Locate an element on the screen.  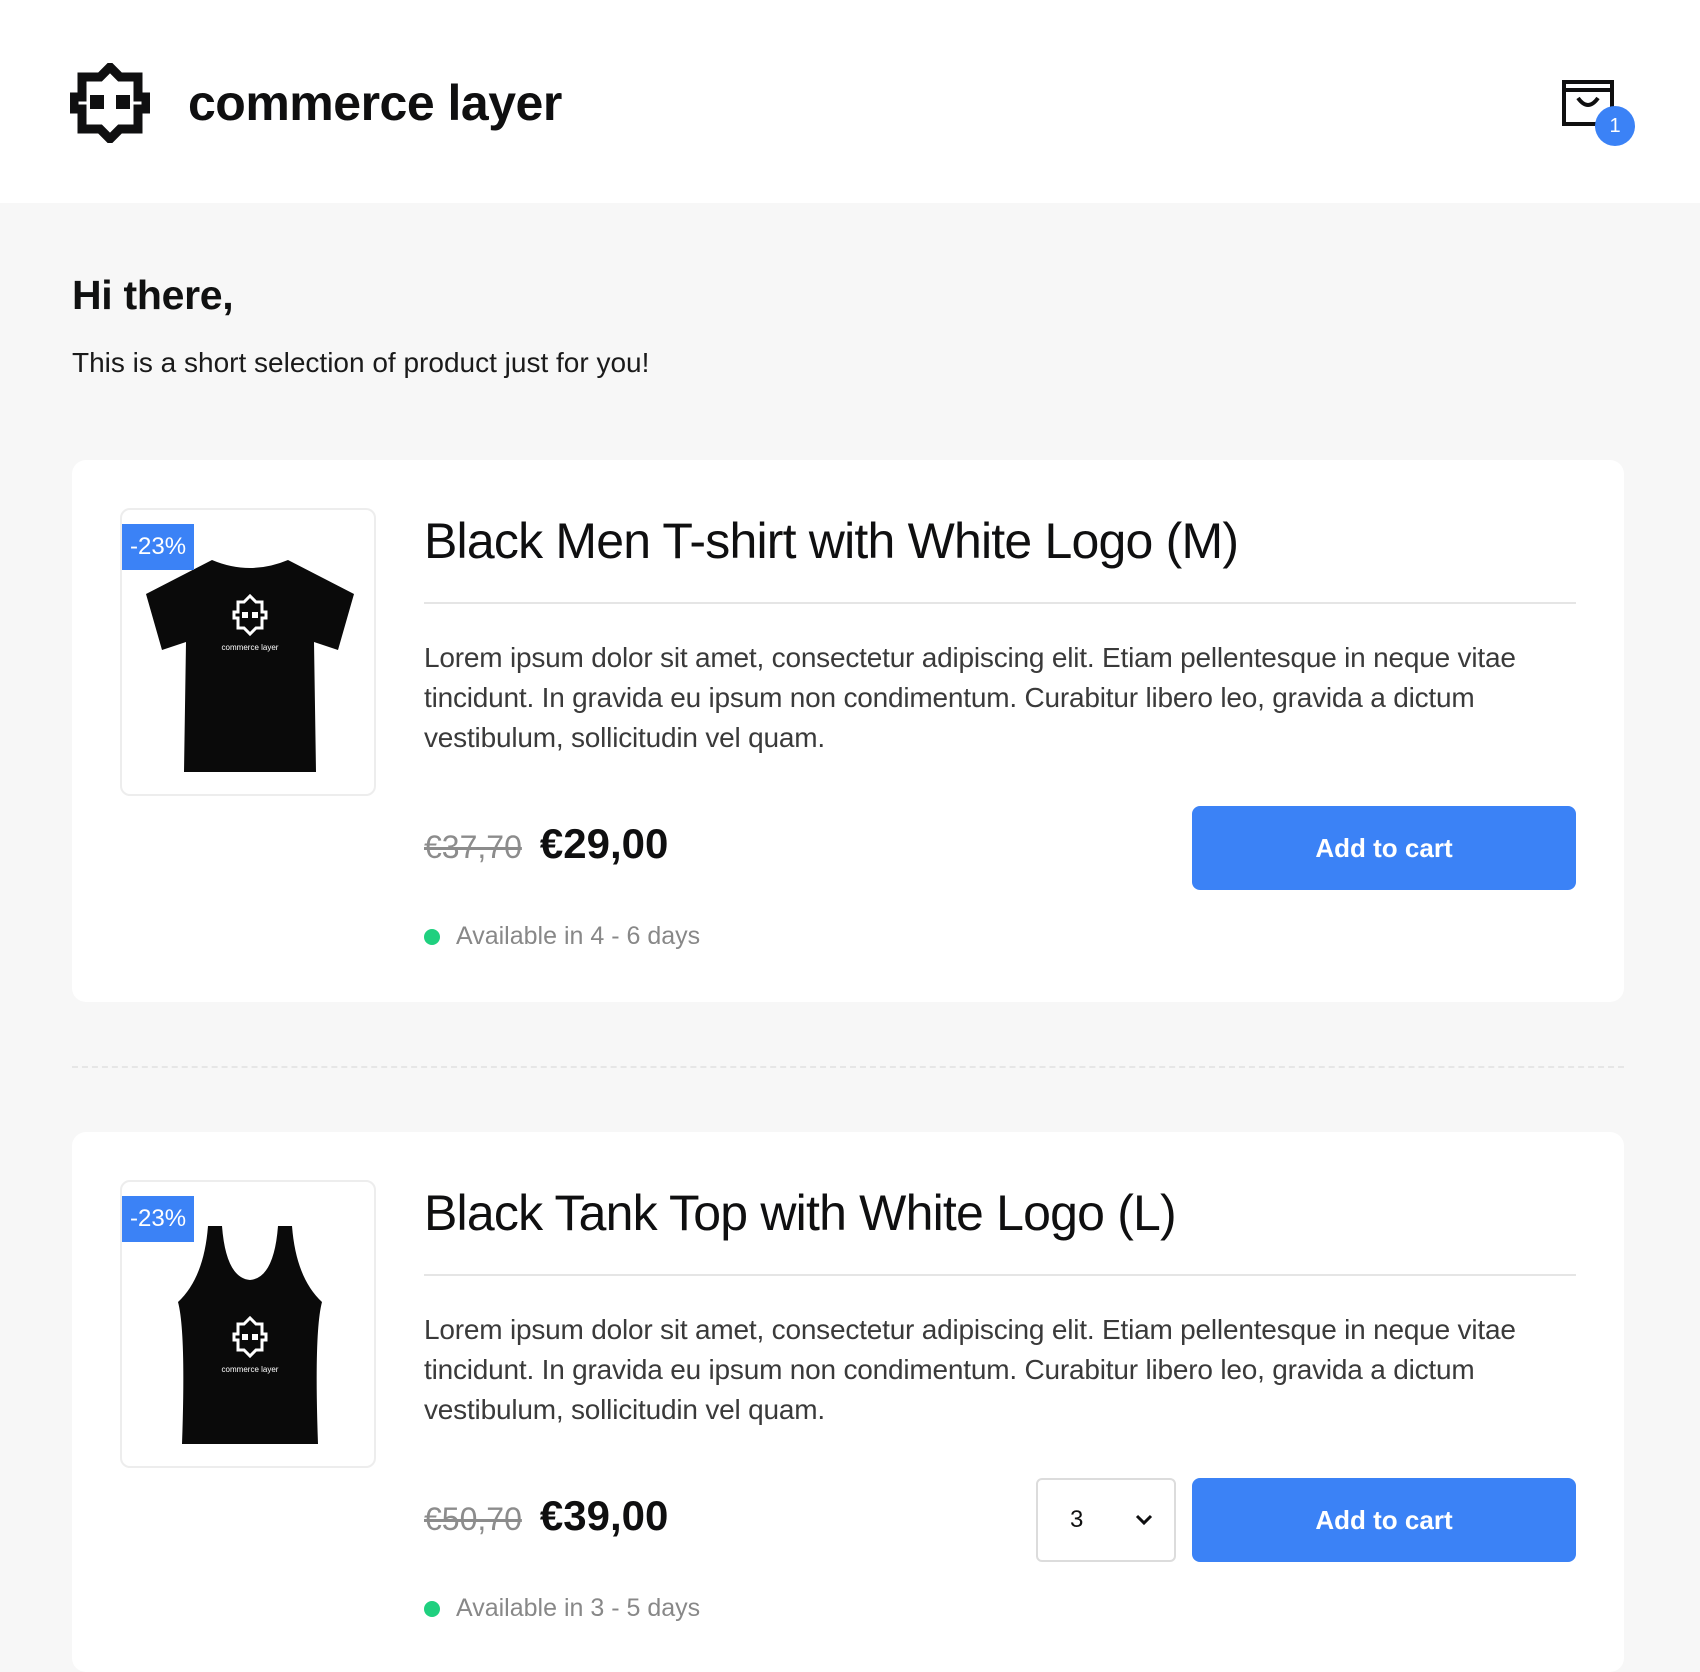
sale-price: €29,00 is located at coordinates (604, 843).